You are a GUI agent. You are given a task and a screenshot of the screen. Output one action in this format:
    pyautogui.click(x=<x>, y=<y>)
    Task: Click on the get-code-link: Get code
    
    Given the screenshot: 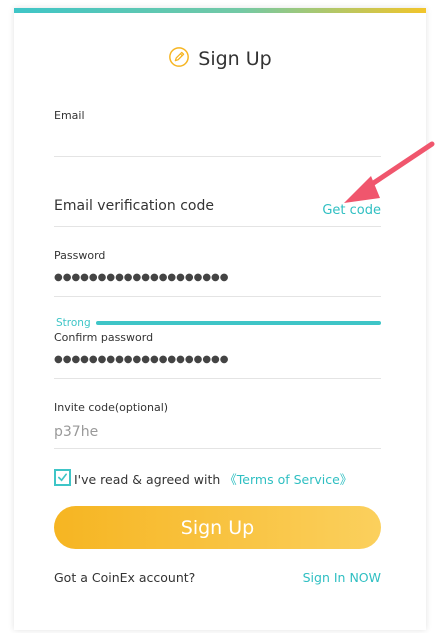 What is the action you would take?
    pyautogui.click(x=351, y=210)
    